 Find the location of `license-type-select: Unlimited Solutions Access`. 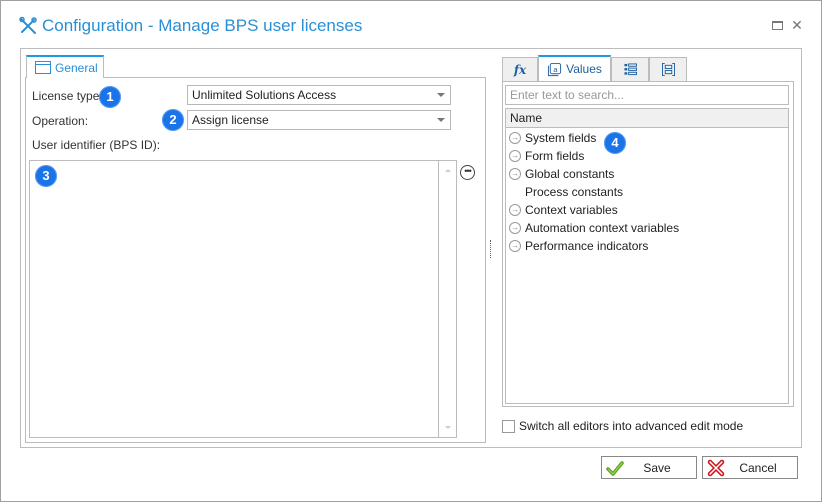

license-type-select: Unlimited Solutions Access is located at coordinates (319, 95).